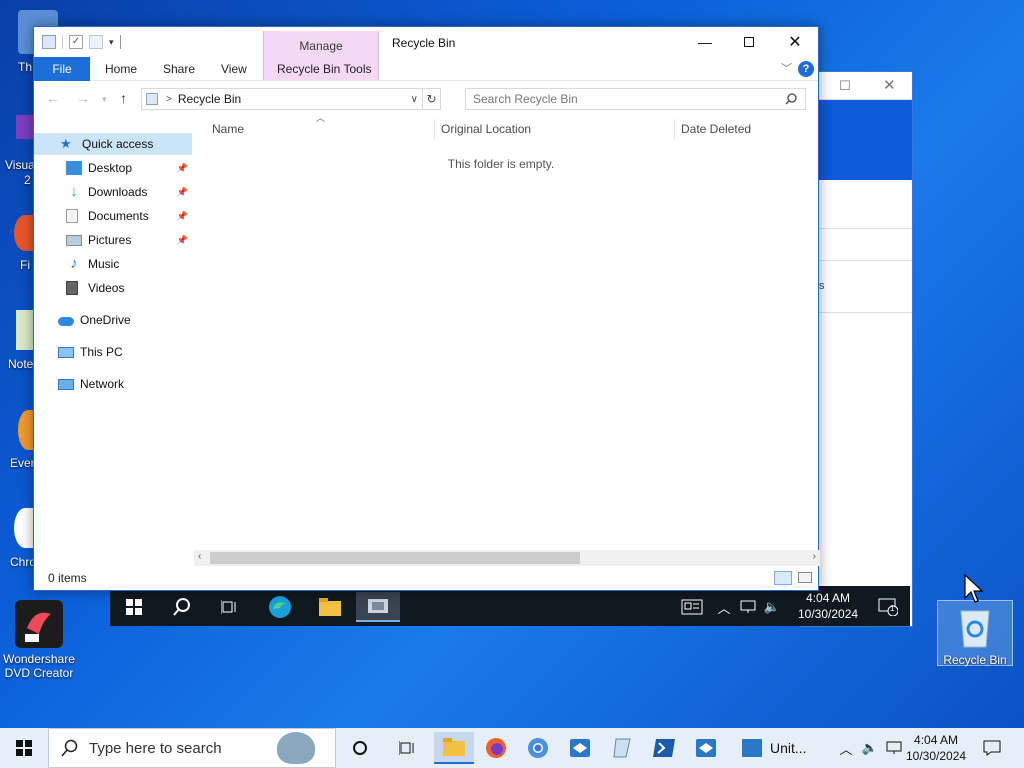  What do you see at coordinates (27, 180) in the screenshot?
I see `desktop-partial-label-3: 2` at bounding box center [27, 180].